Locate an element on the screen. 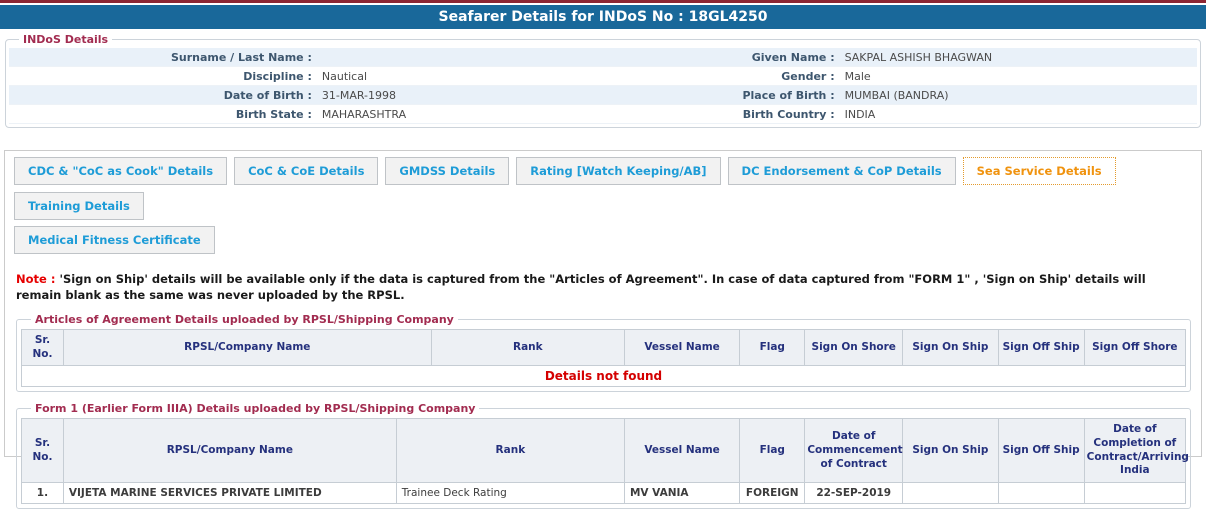 Image resolution: width=1206 pixels, height=509 pixels. field-label: Given Name : is located at coordinates (793, 57).